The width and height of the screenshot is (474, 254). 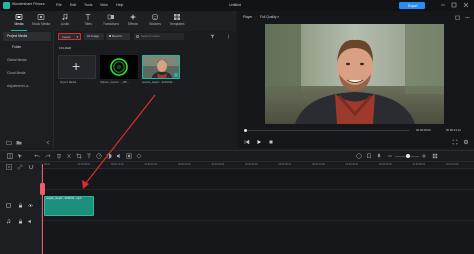 I want to click on maximize-icon, so click(x=454, y=5).